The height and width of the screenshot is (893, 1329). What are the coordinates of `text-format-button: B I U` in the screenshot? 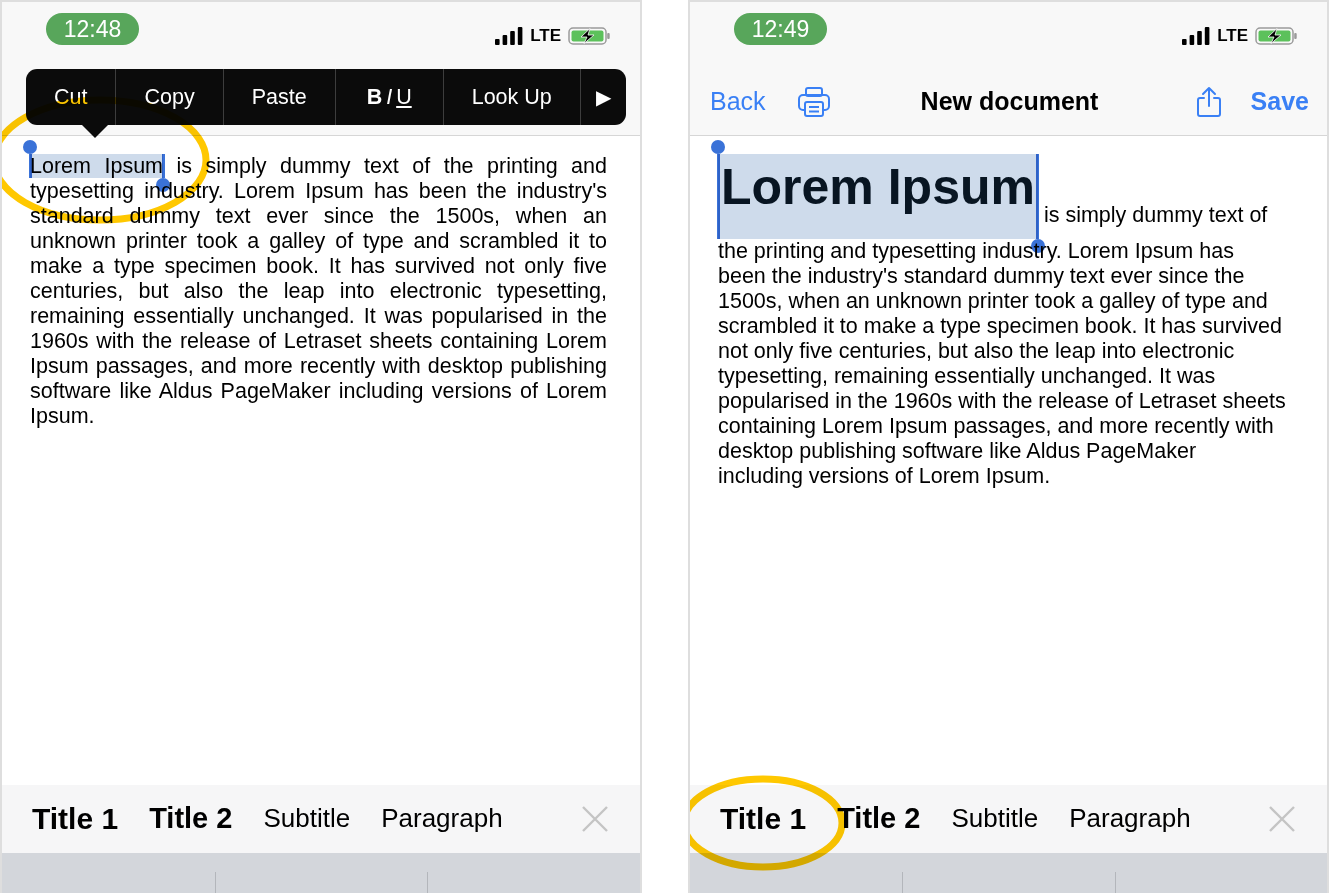 It's located at (388, 97).